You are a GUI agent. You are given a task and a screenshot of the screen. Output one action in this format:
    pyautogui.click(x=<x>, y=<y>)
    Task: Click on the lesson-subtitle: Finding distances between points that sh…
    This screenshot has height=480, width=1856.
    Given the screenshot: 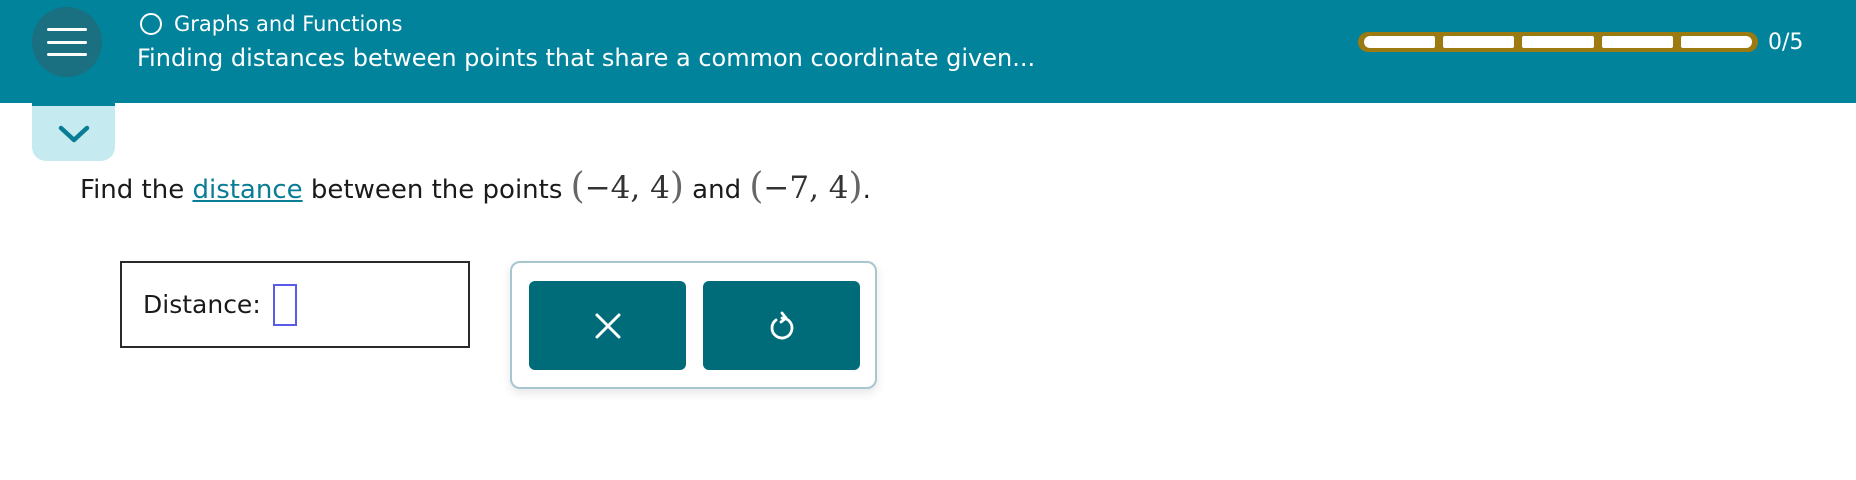 What is the action you would take?
    pyautogui.click(x=586, y=58)
    